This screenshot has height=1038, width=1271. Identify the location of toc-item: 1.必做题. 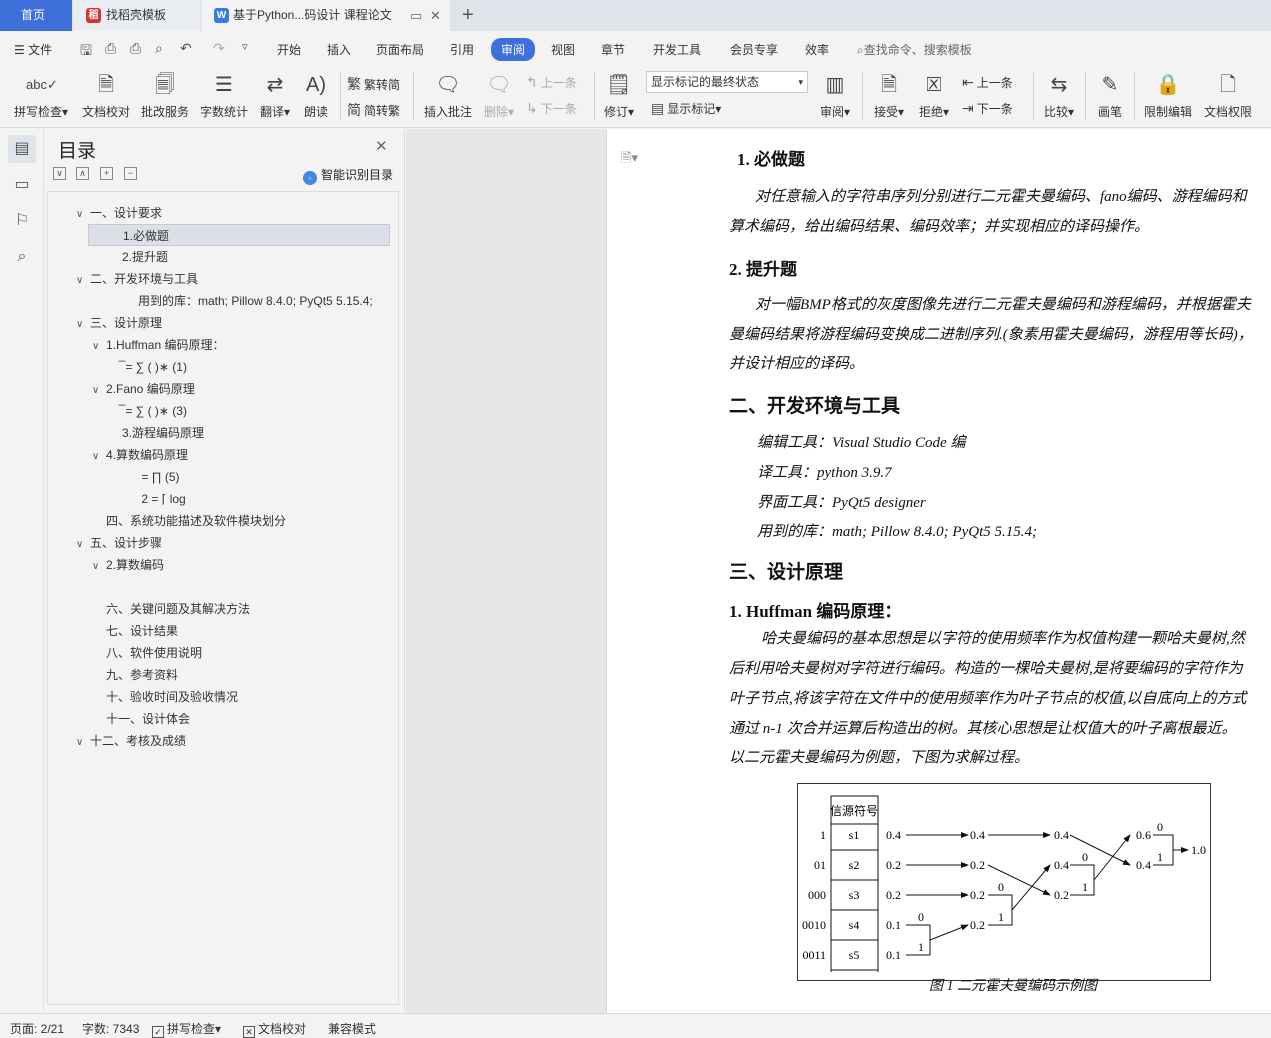
(239, 235).